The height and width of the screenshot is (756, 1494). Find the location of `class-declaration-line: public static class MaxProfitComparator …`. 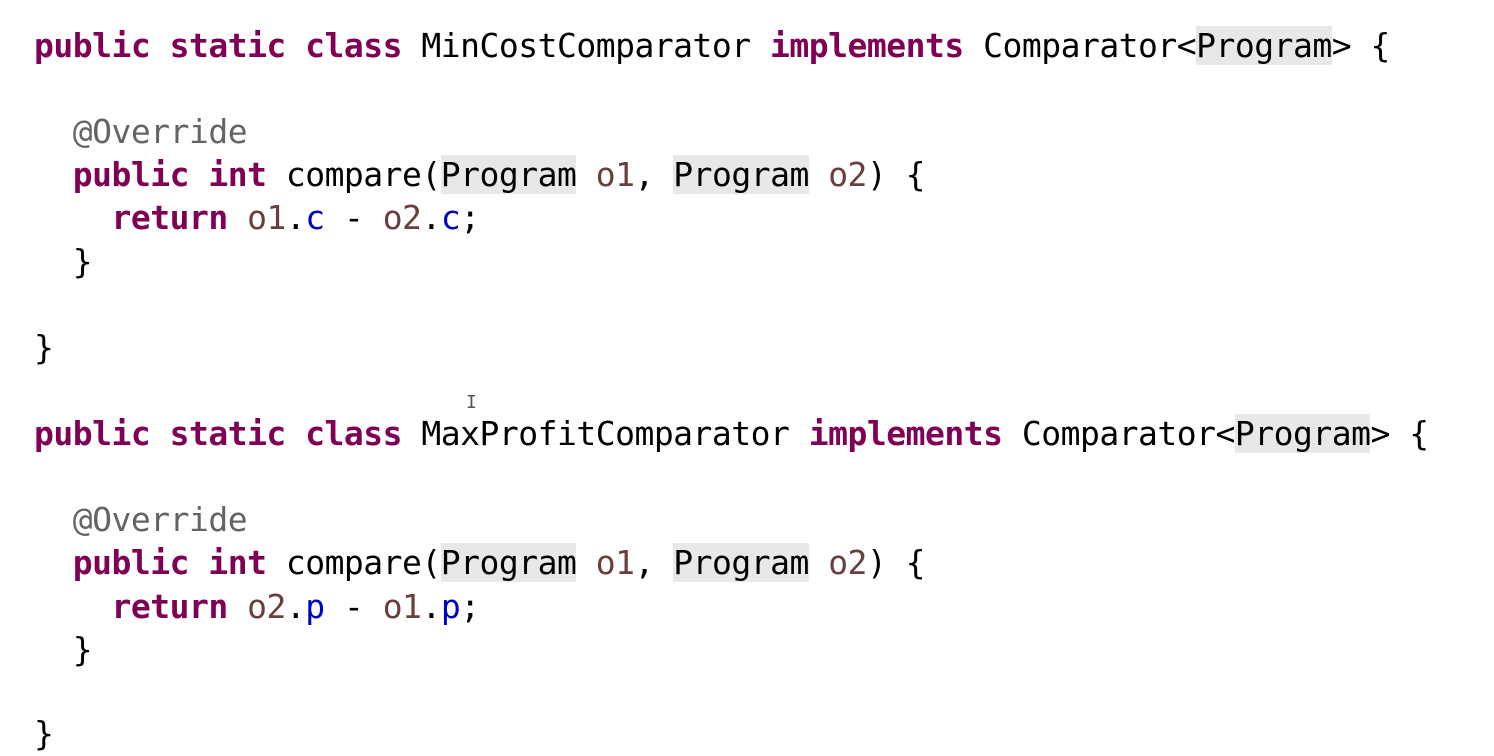

class-declaration-line: public static class MaxProfitComparator … is located at coordinates (731, 433).